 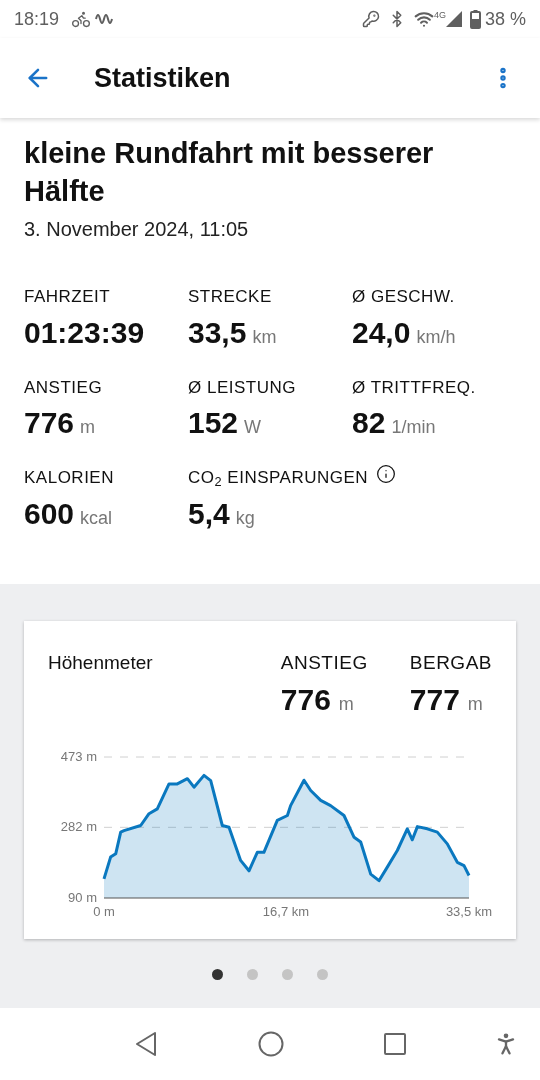 What do you see at coordinates (370, 19) in the screenshot?
I see `key-icon` at bounding box center [370, 19].